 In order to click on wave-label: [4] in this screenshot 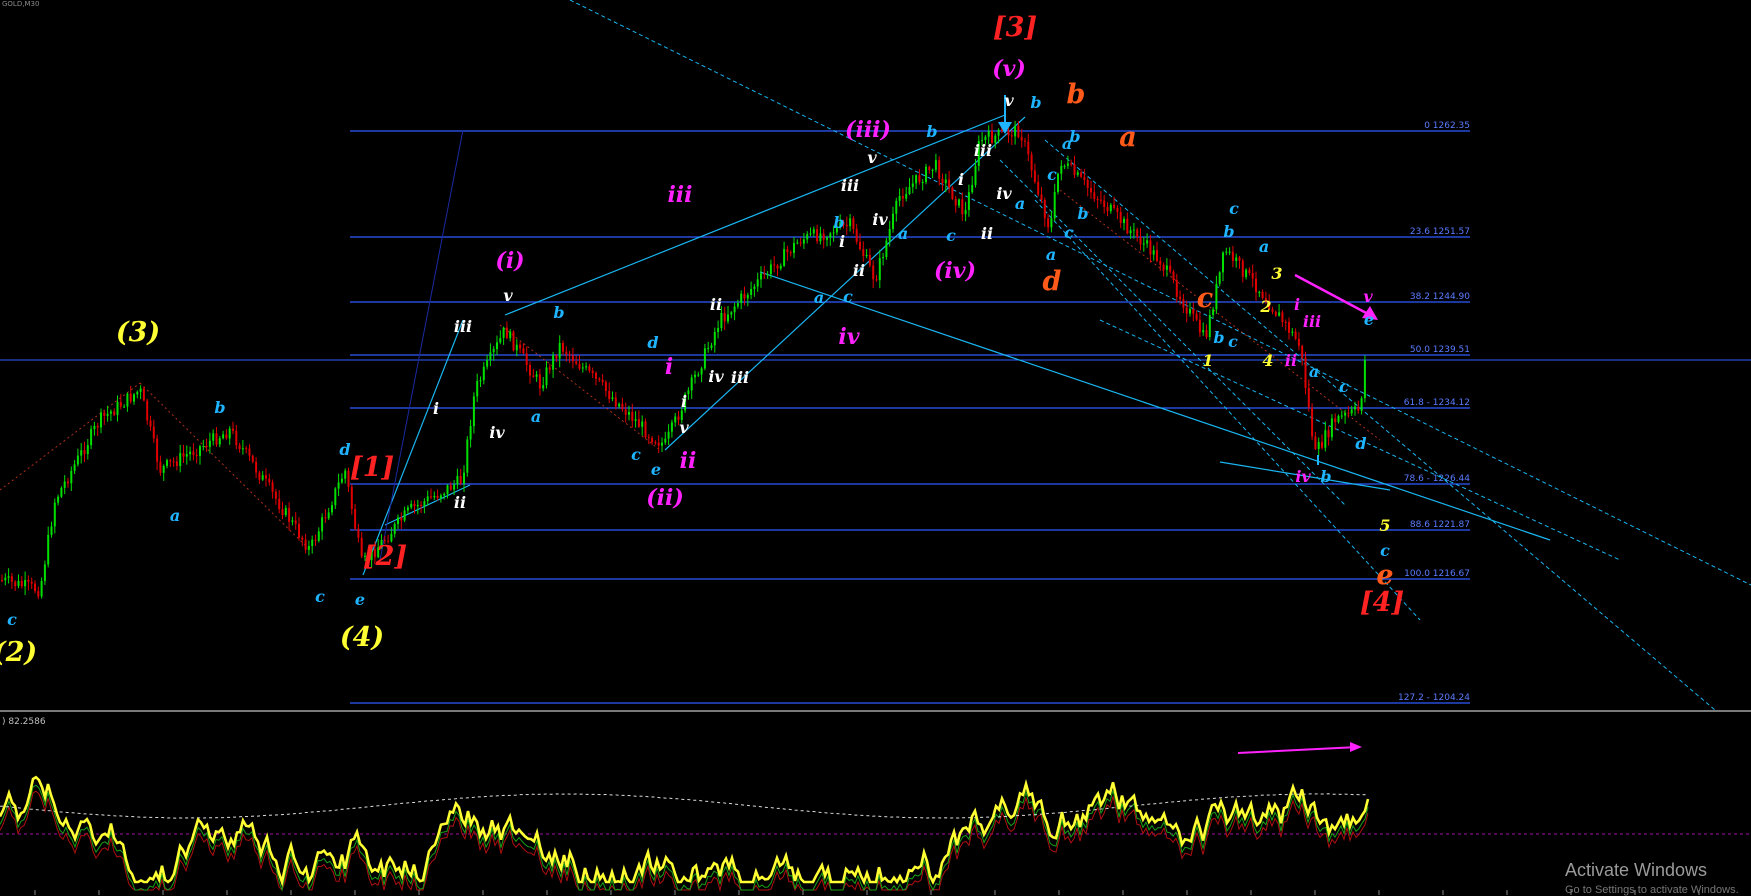, I will do `click(1382, 602)`.